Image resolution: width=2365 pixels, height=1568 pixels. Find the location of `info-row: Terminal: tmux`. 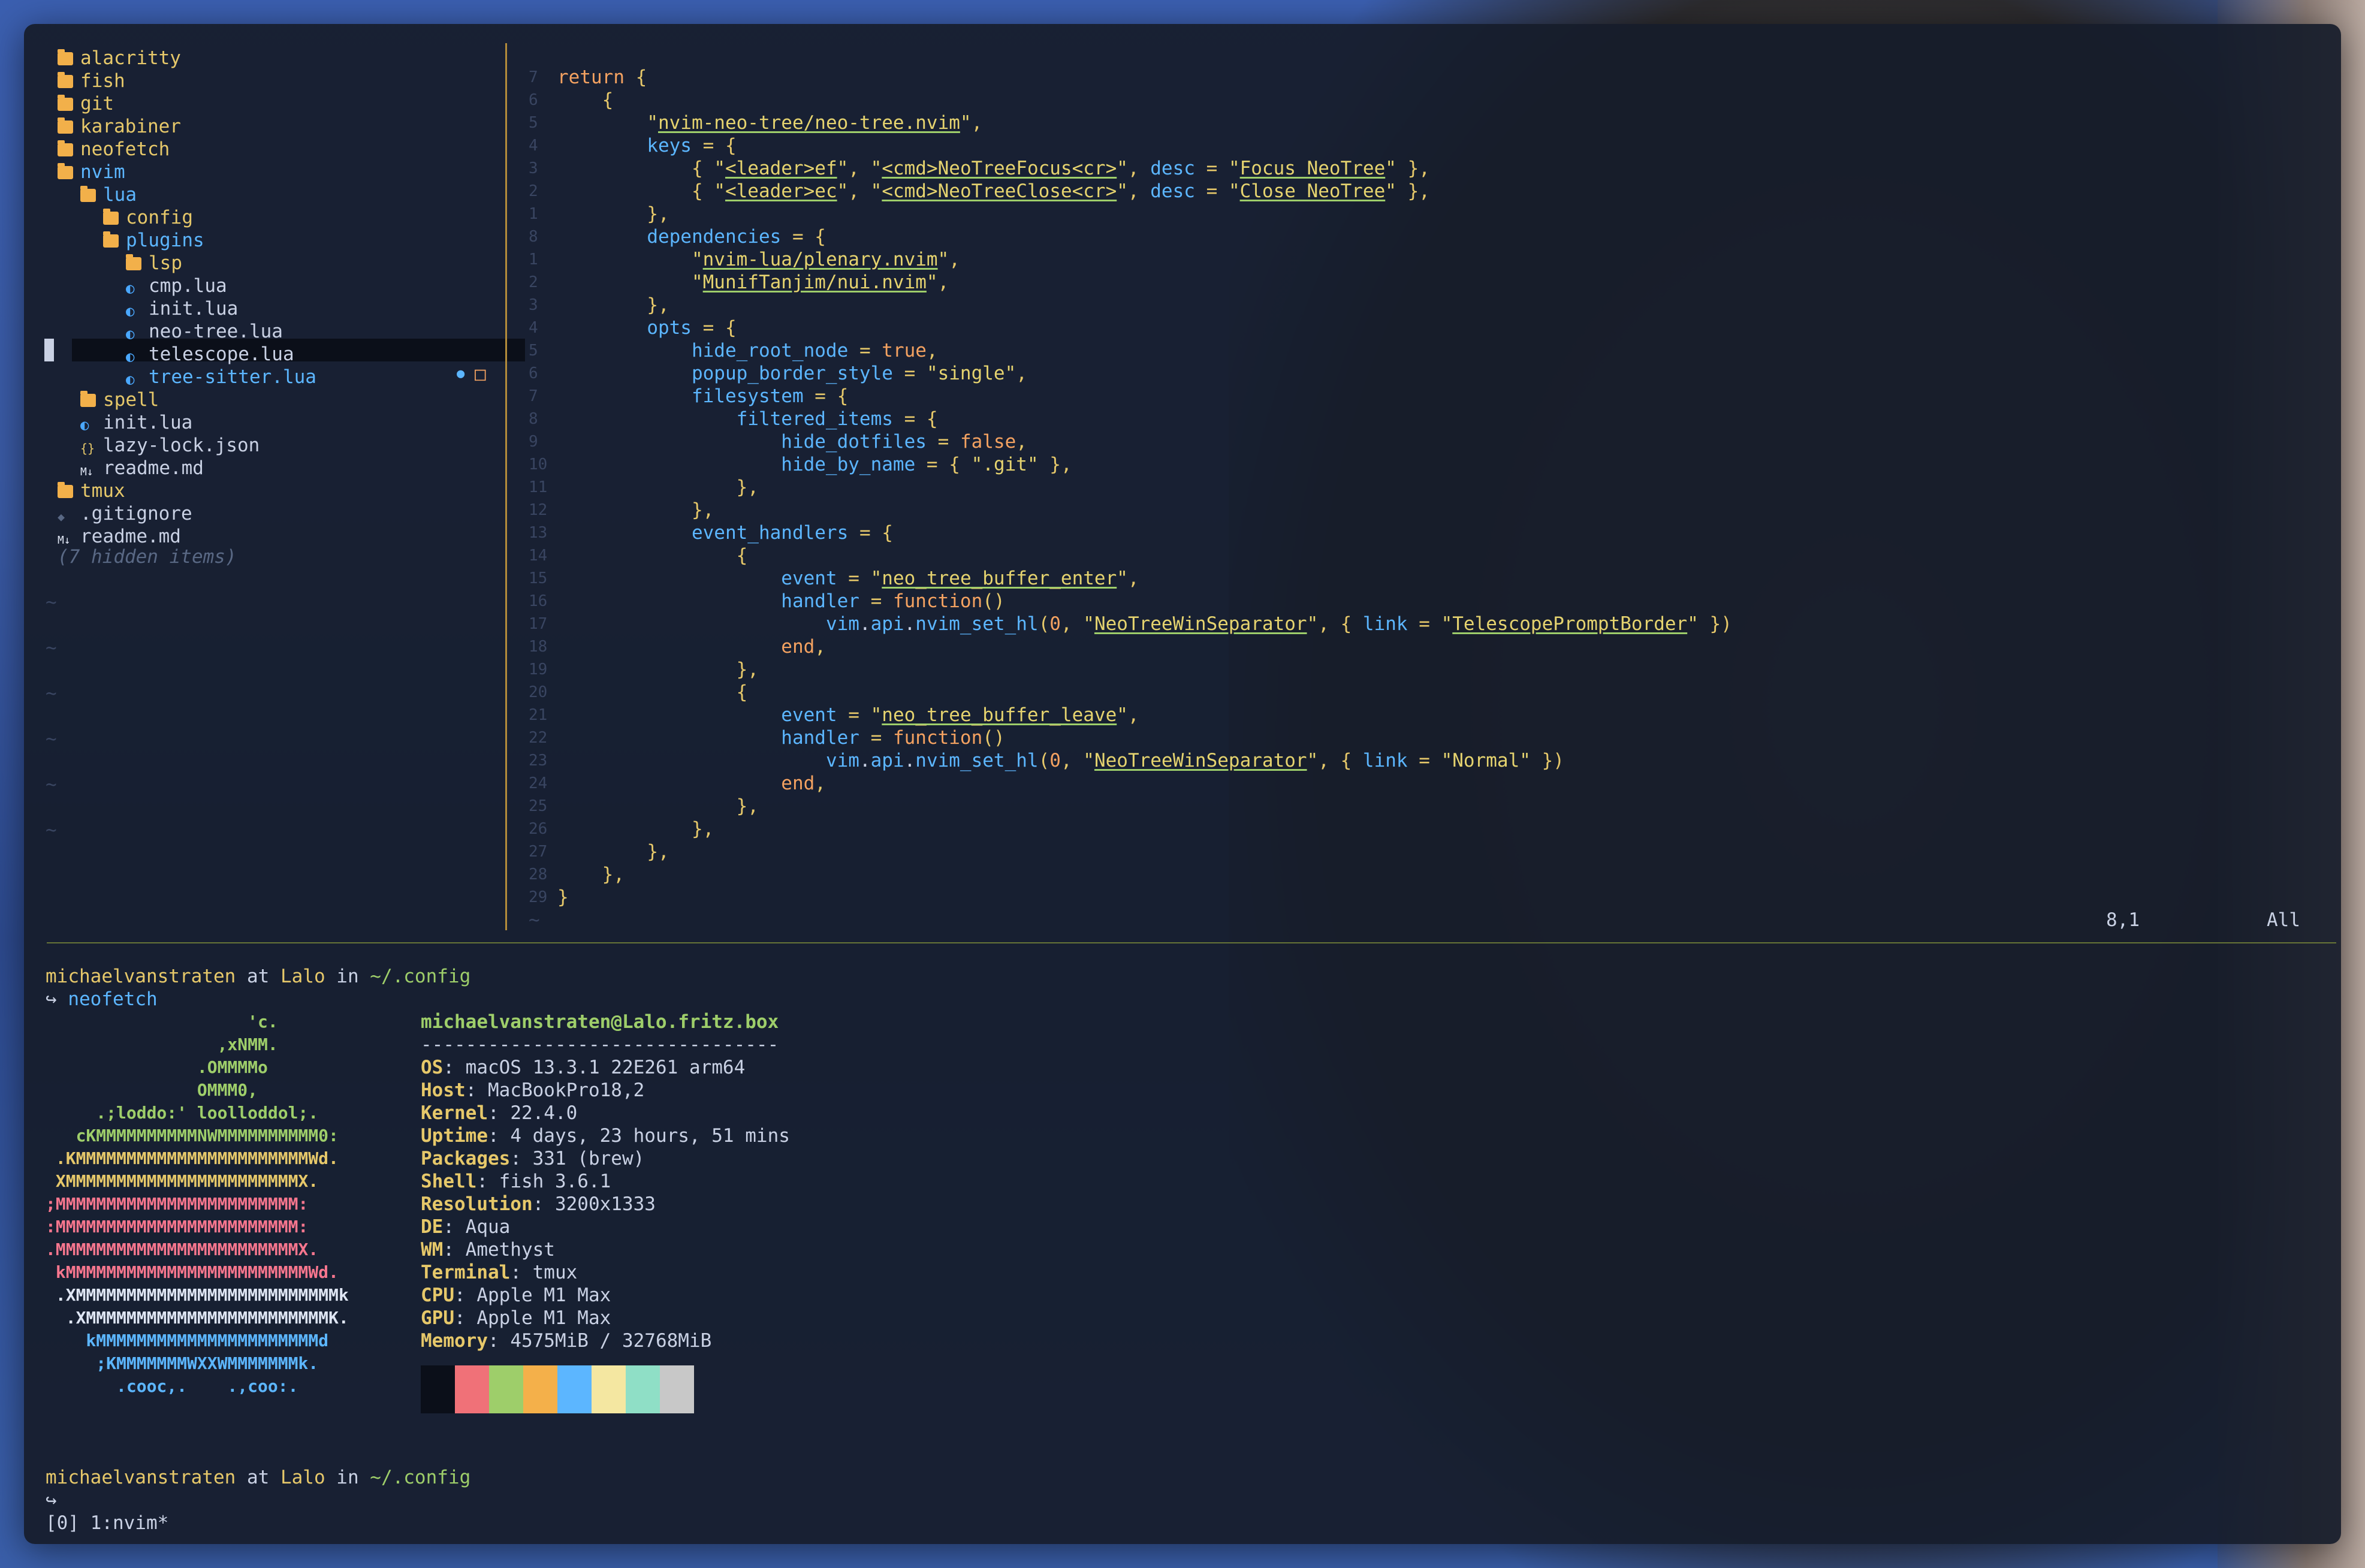

info-row: Terminal: tmux is located at coordinates (500, 1272).